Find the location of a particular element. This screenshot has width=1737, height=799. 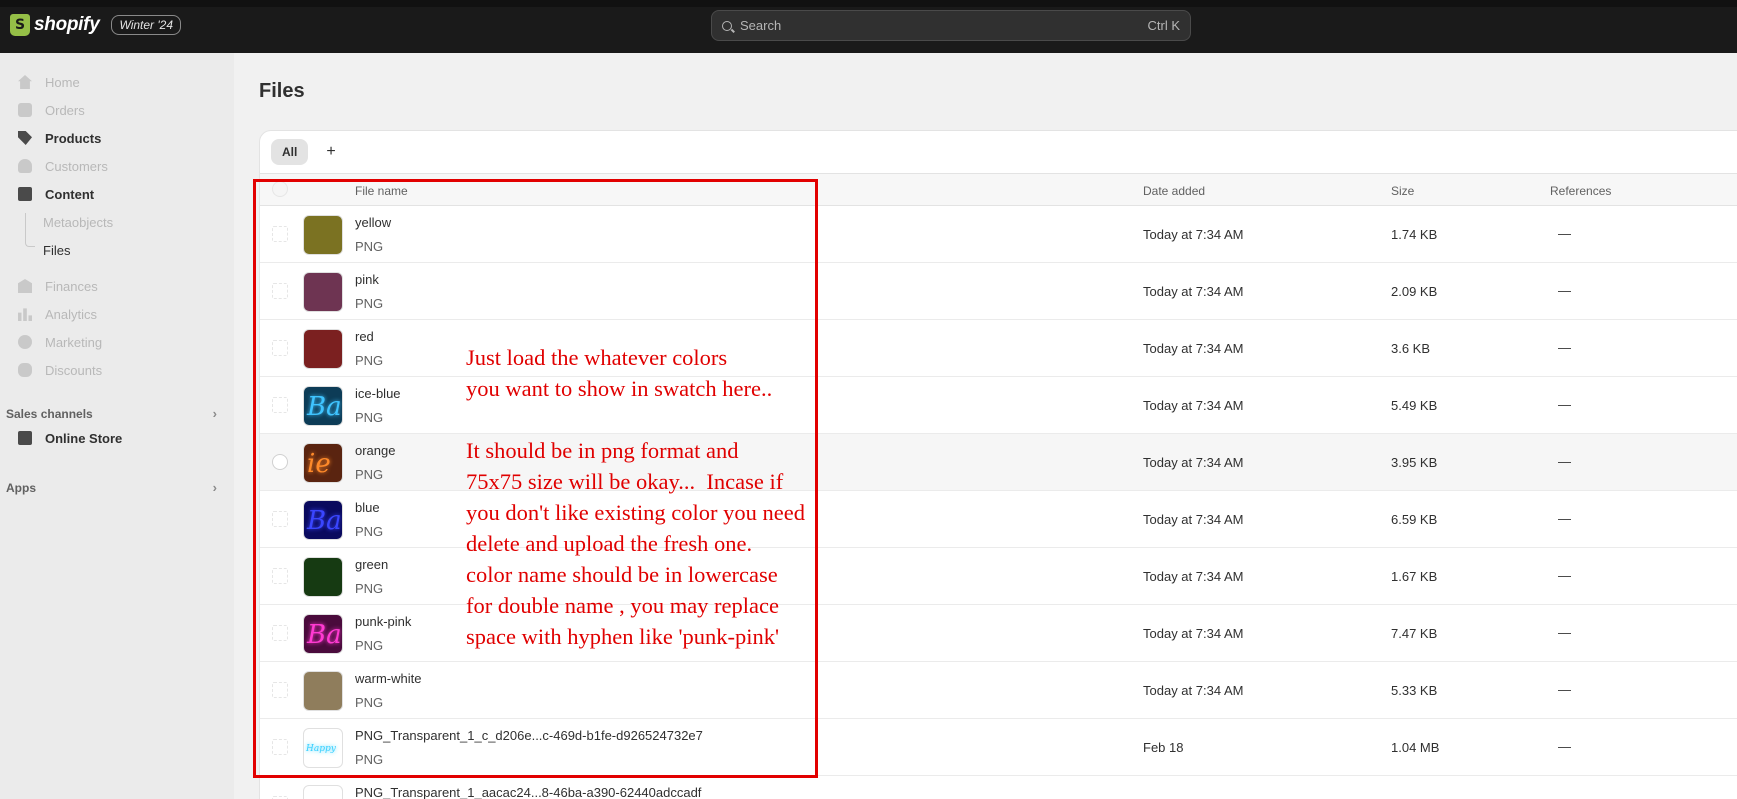

annotation-line: space with hyphen like 'punk-pink' is located at coordinates (623, 636).